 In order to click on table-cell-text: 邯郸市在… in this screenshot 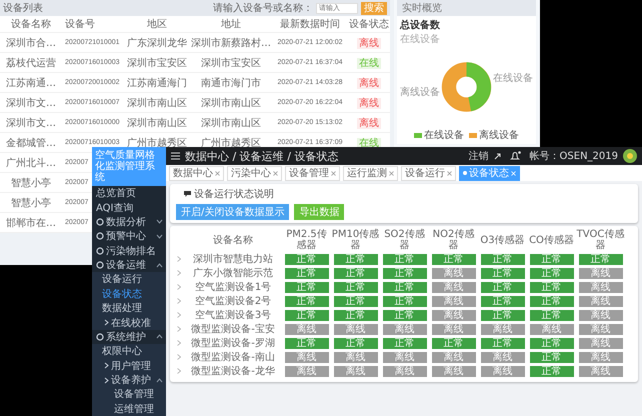, I will do `click(31, 223)`.